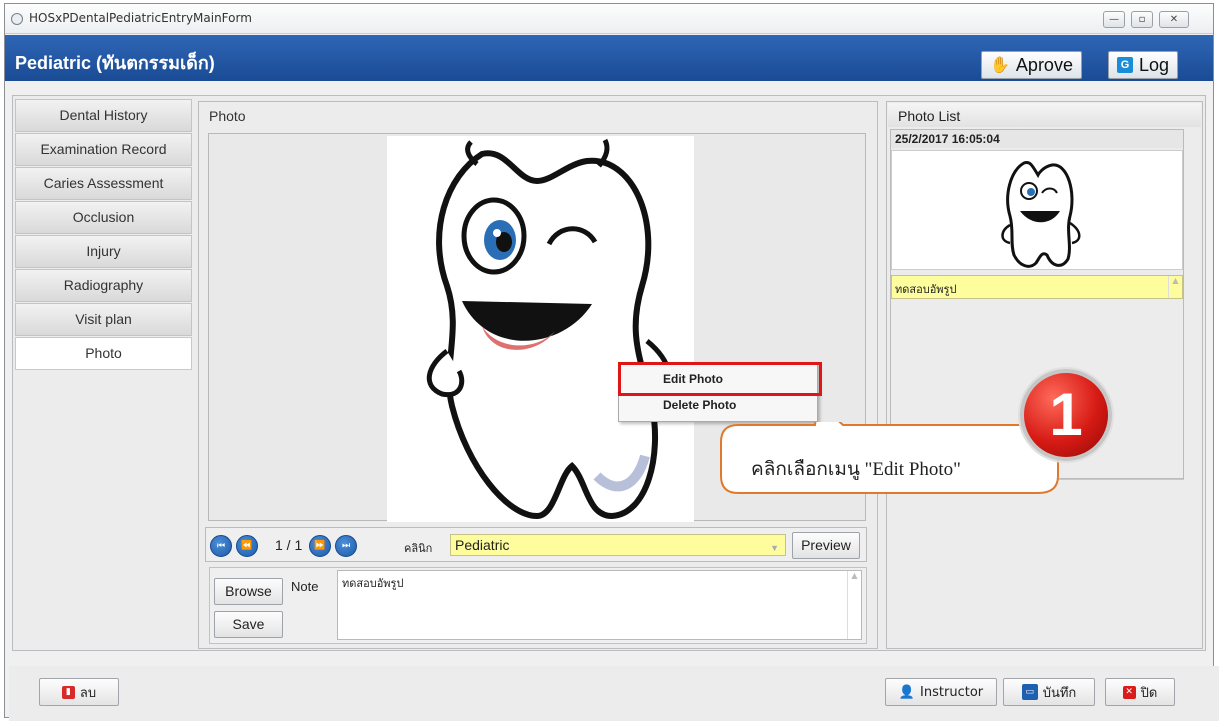  I want to click on next-page-icon: ⏩, so click(320, 546).